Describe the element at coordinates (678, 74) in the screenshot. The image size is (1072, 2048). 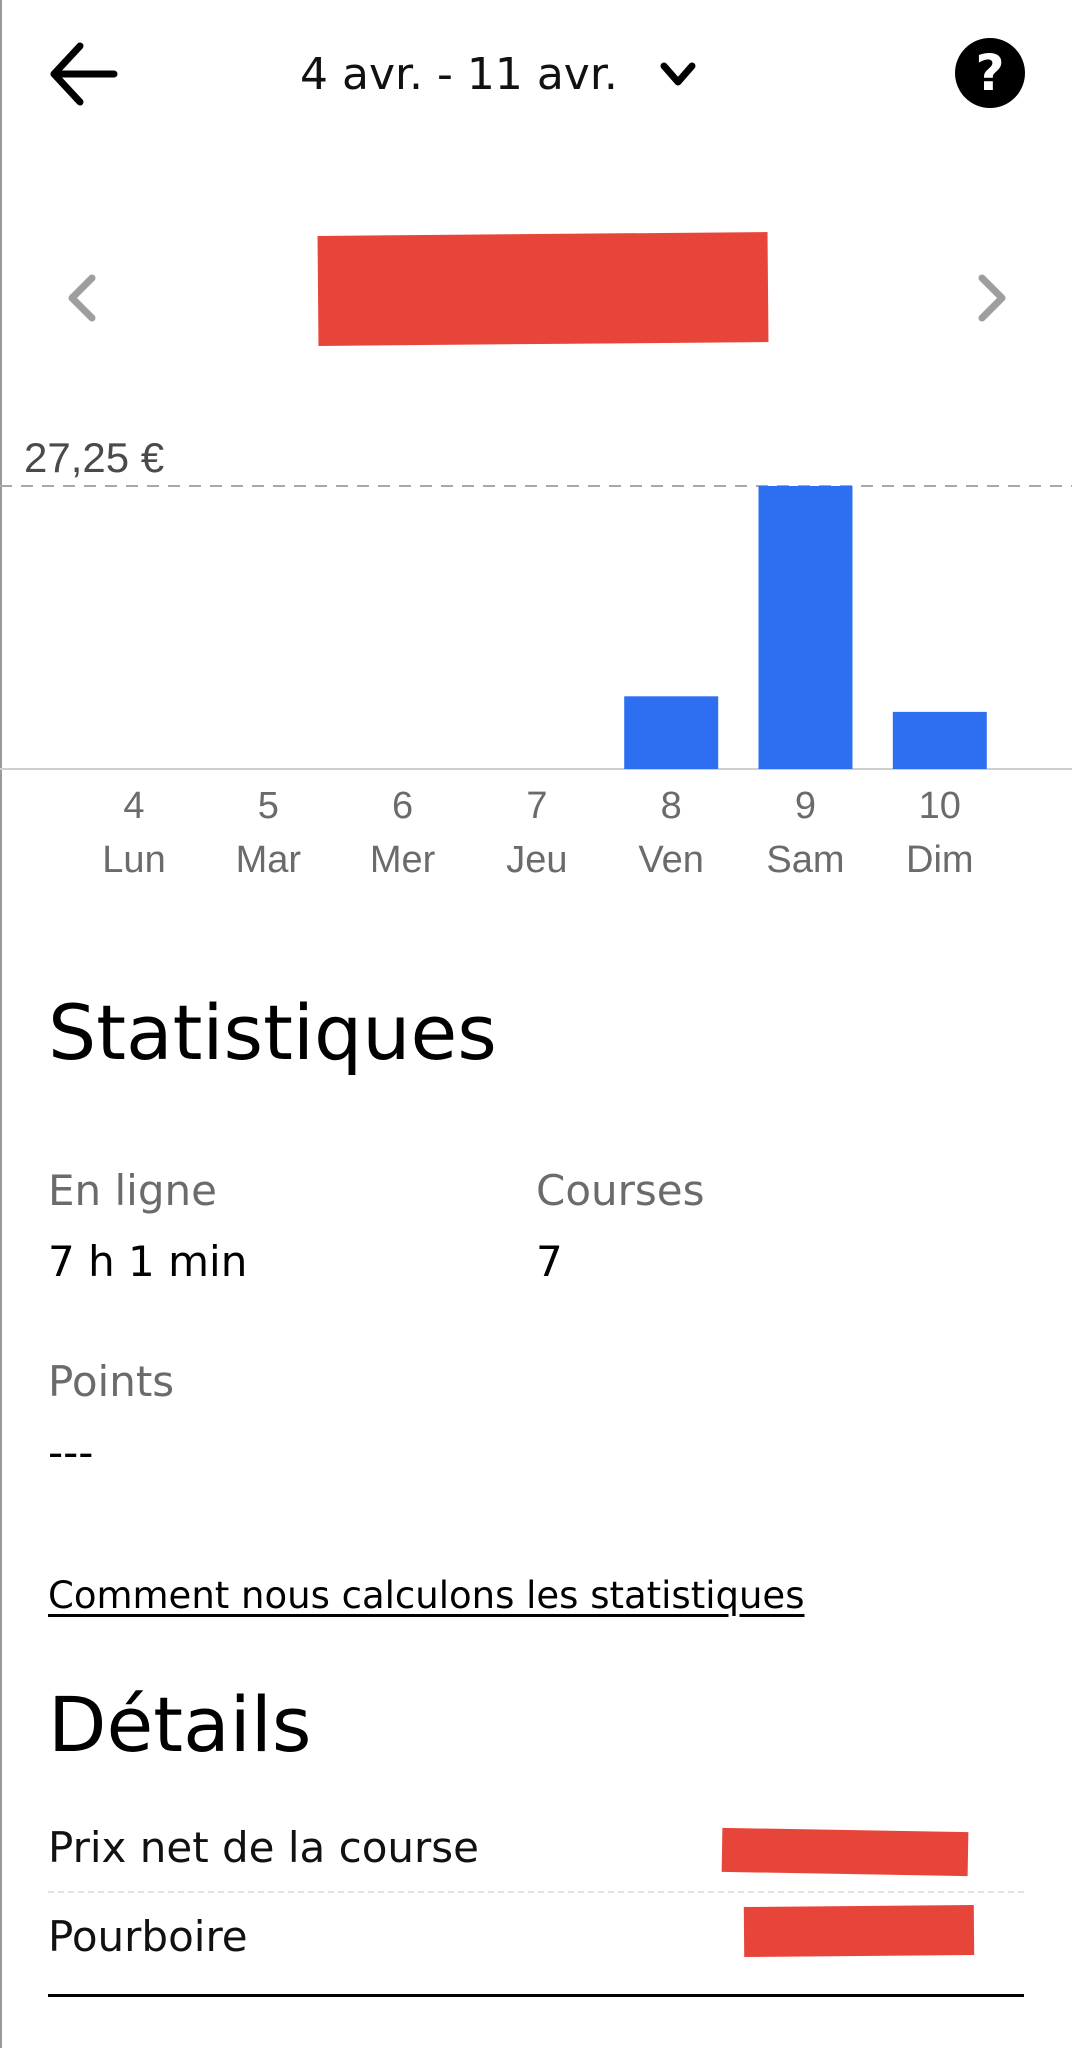
I see `chevron-down-icon` at that location.